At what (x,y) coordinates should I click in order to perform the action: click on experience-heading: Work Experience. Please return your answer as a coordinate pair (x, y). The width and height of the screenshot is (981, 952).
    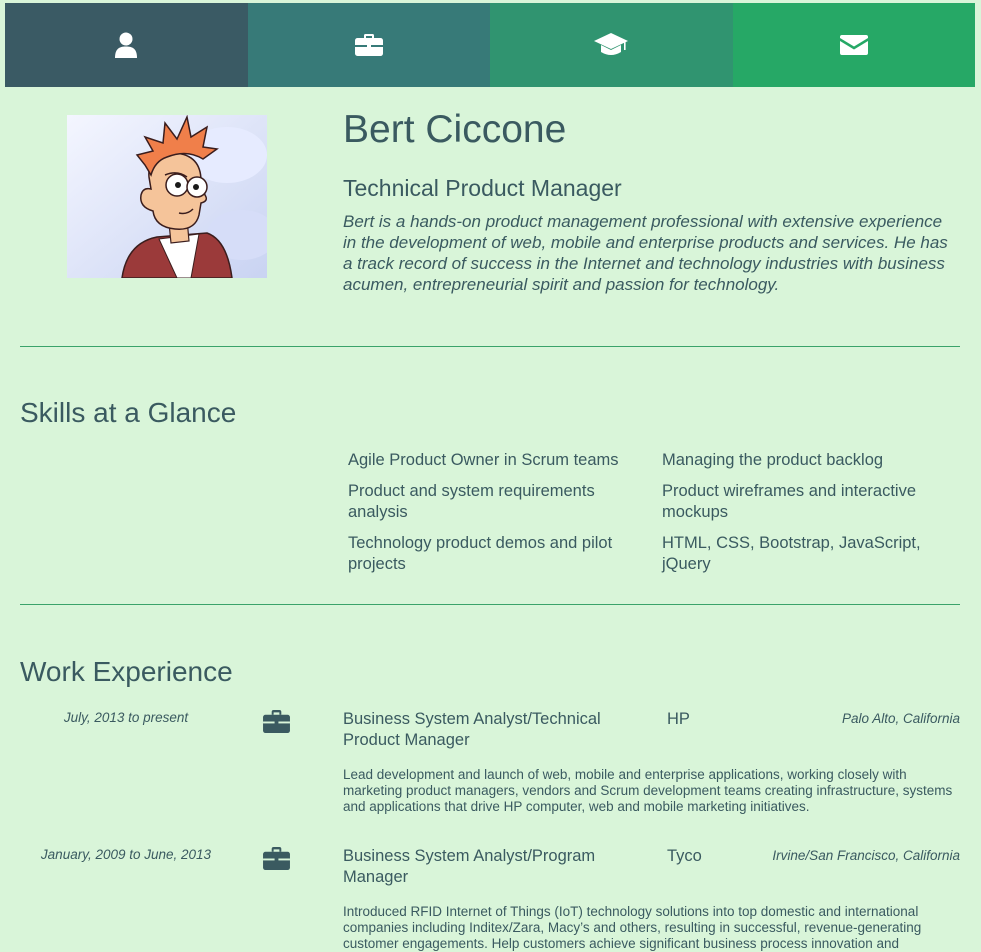
    Looking at the image, I should click on (126, 671).